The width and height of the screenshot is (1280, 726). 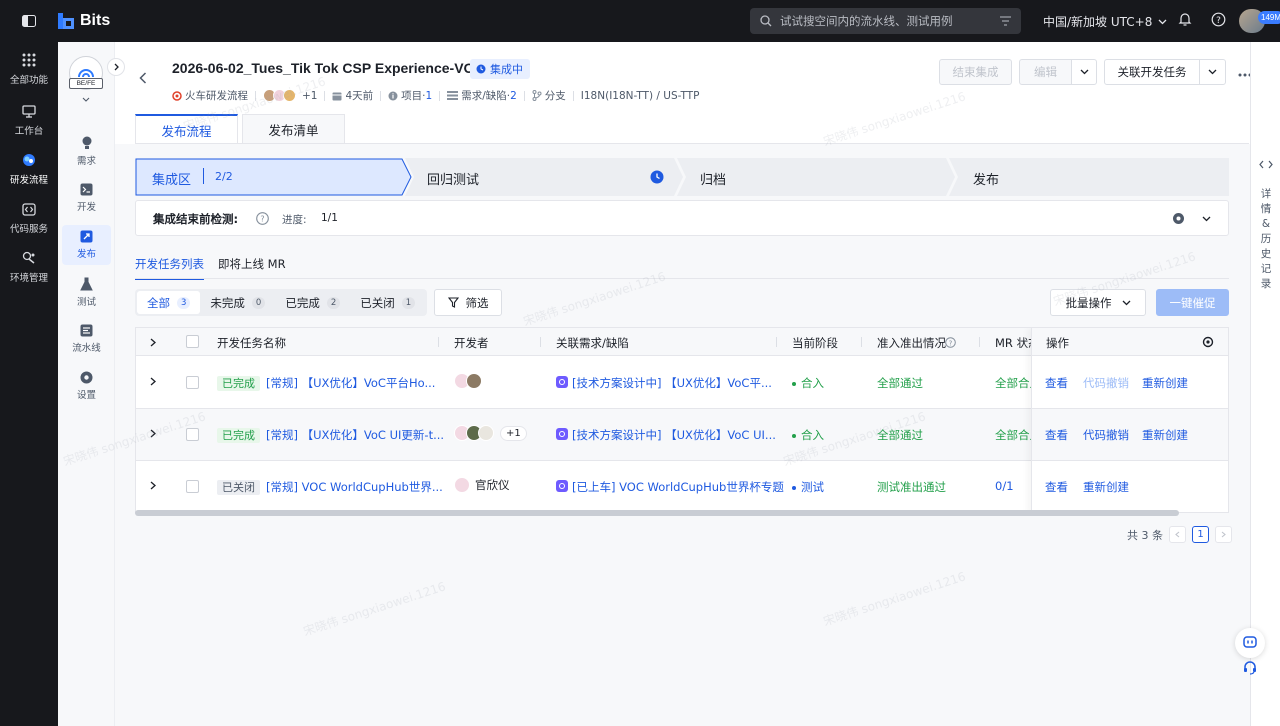 What do you see at coordinates (1098, 302) in the screenshot?
I see `batch-operations-button: 批量操作` at bounding box center [1098, 302].